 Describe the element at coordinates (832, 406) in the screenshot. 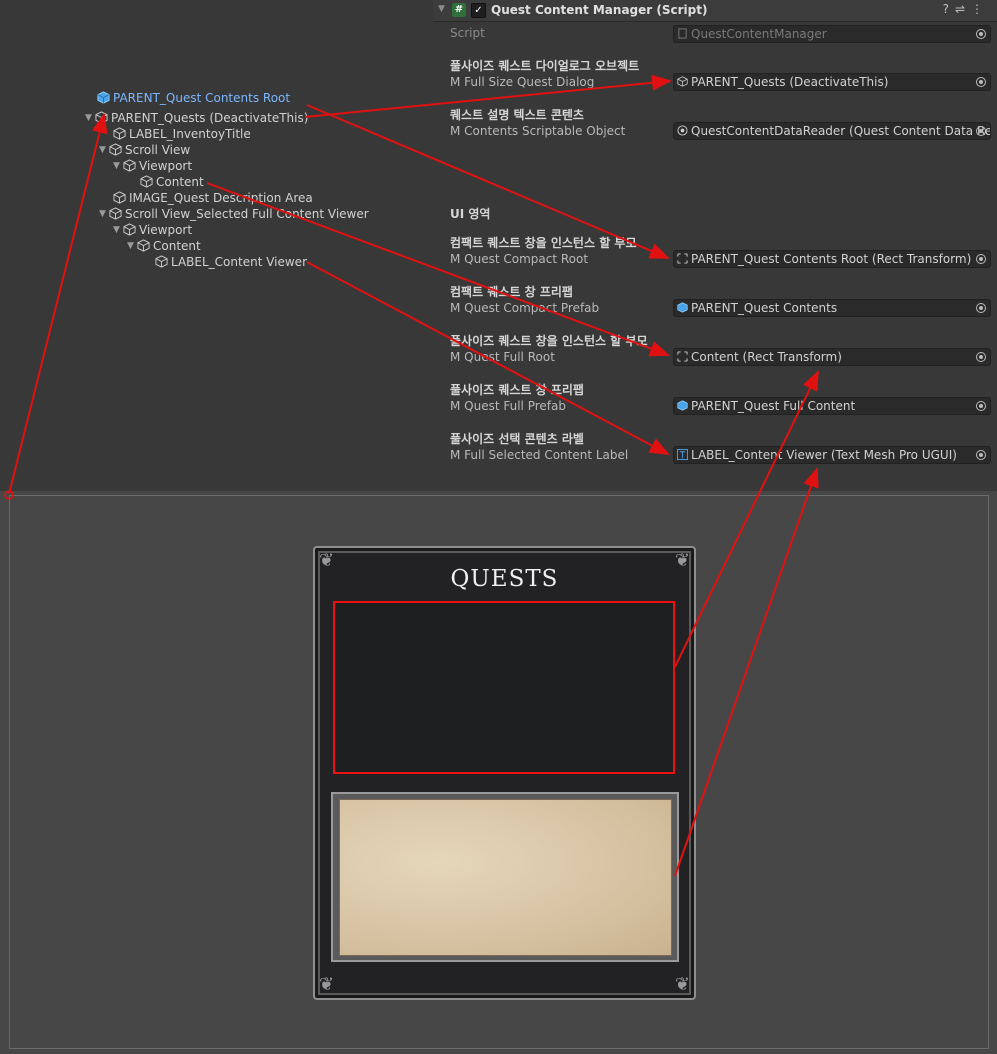

I see `quest-full-prefab-field: PARENT_Quest Full Content` at that location.